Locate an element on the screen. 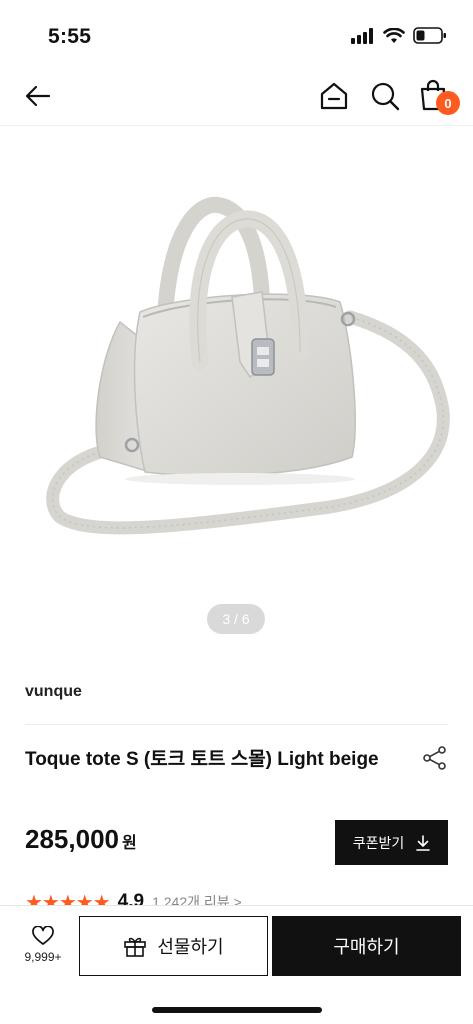 This screenshot has width=473, height=1024. wish-count: 9,999+ is located at coordinates (43, 957).